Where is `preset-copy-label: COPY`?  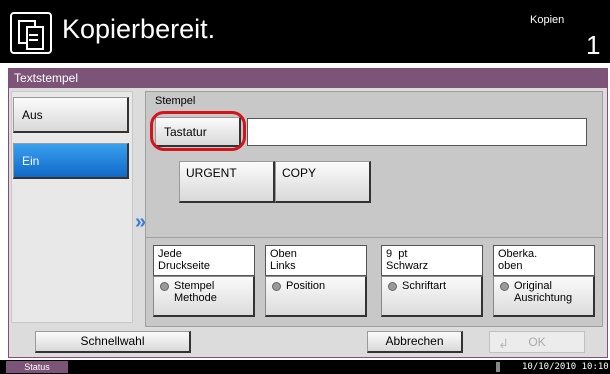 preset-copy-label: COPY is located at coordinates (299, 173).